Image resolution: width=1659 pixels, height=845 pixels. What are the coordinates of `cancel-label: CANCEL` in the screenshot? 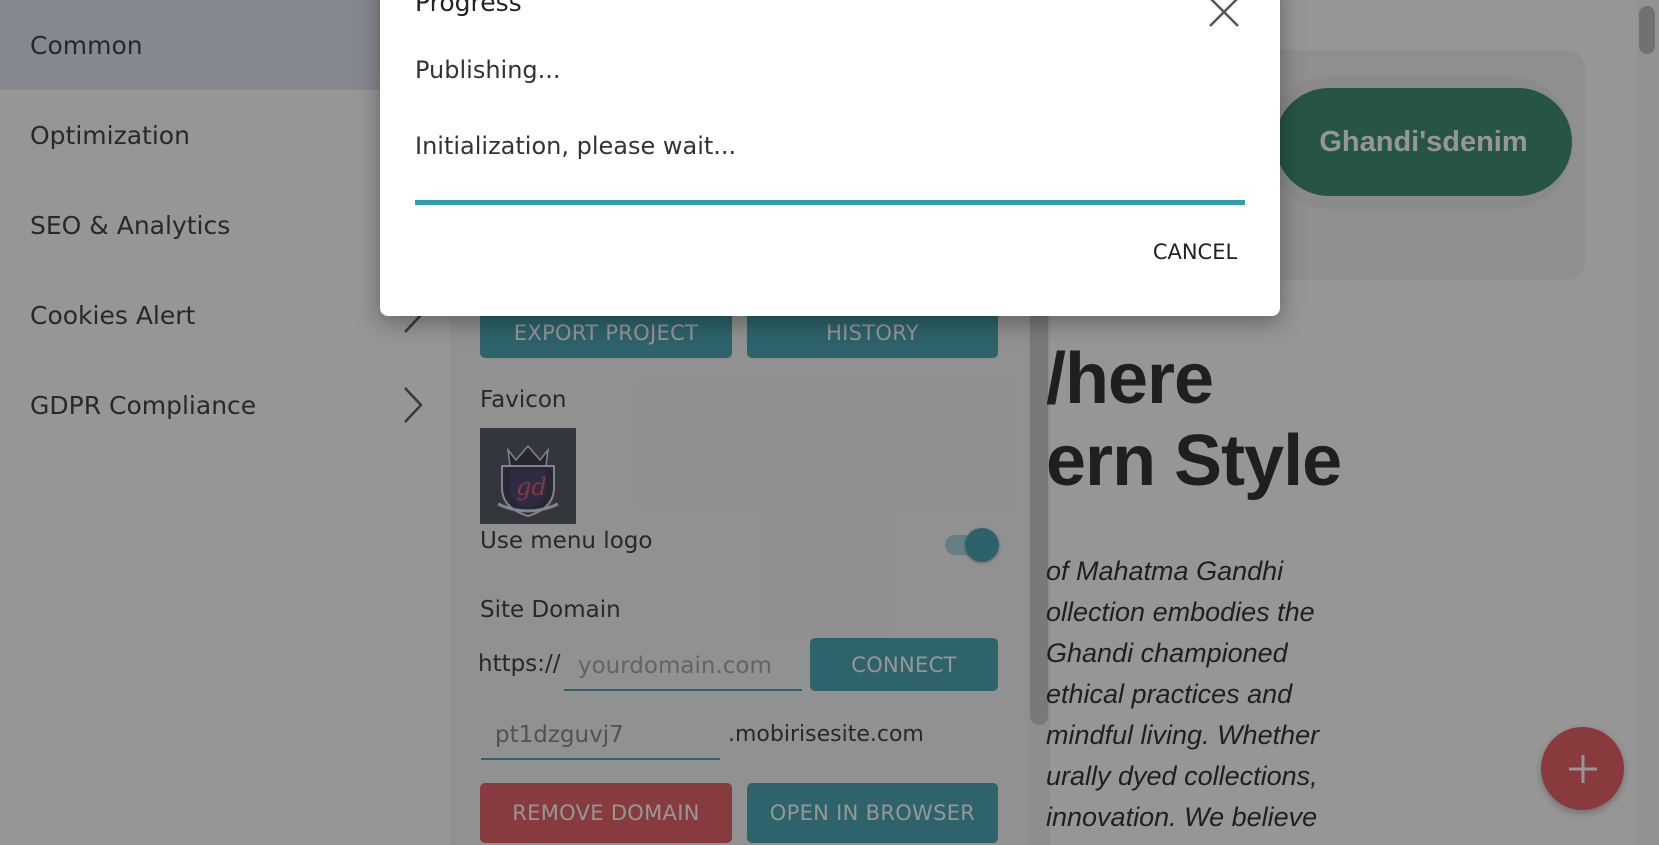 It's located at (1195, 252).